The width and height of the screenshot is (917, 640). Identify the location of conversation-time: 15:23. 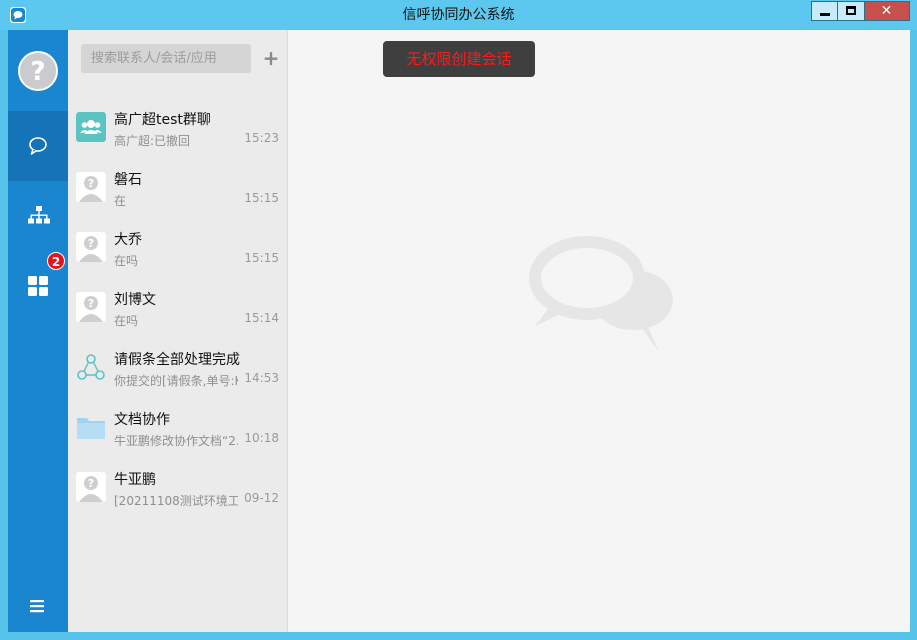
(261, 138).